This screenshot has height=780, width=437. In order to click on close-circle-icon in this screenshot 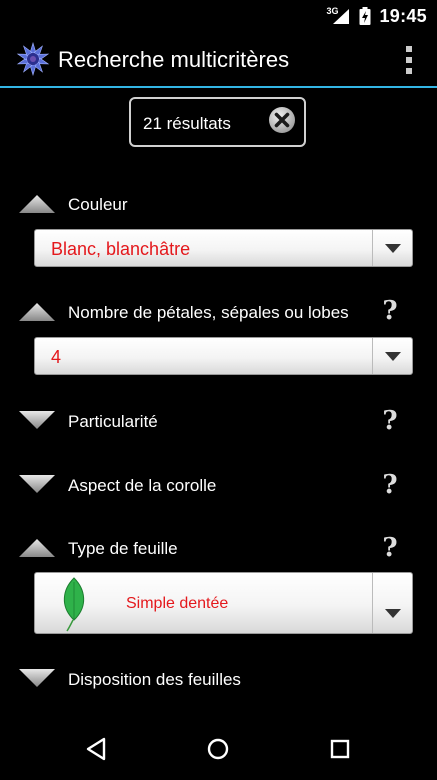, I will do `click(282, 120)`.